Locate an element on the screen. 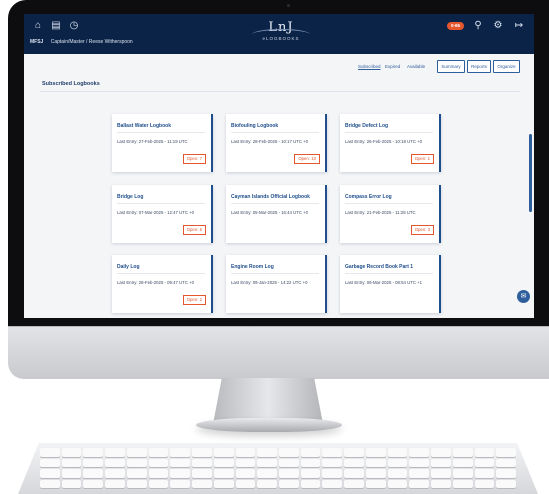 The width and height of the screenshot is (549, 494). open-count-button: Open: 1 is located at coordinates (422, 159).